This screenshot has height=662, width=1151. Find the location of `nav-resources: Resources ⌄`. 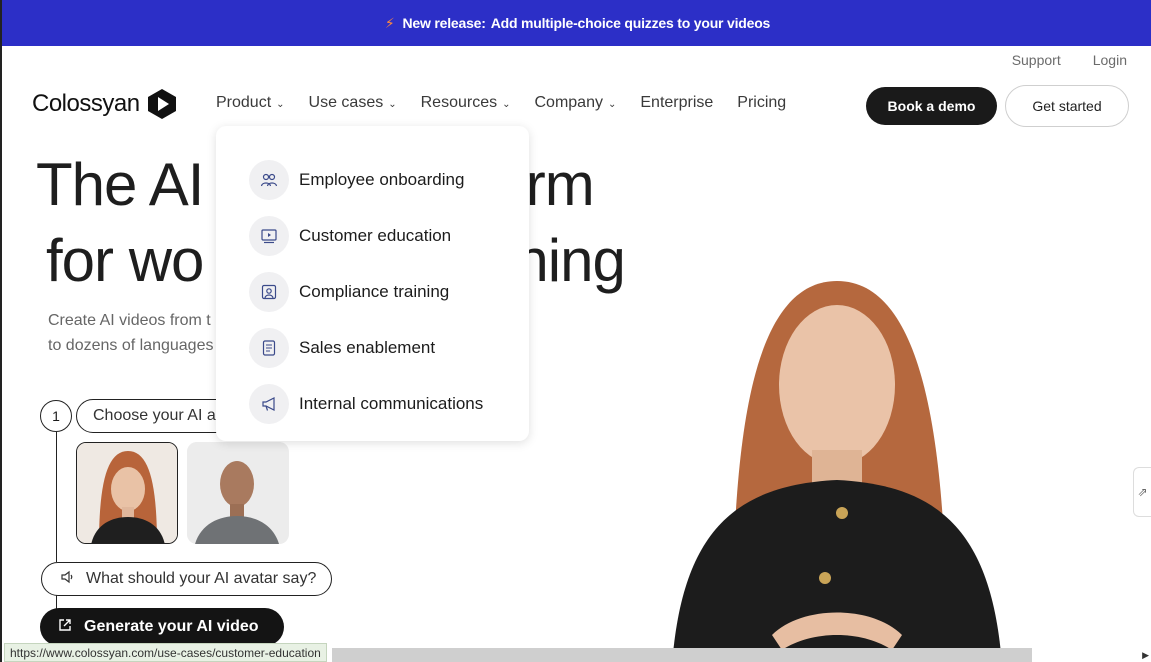

nav-resources: Resources ⌄ is located at coordinates (466, 103).